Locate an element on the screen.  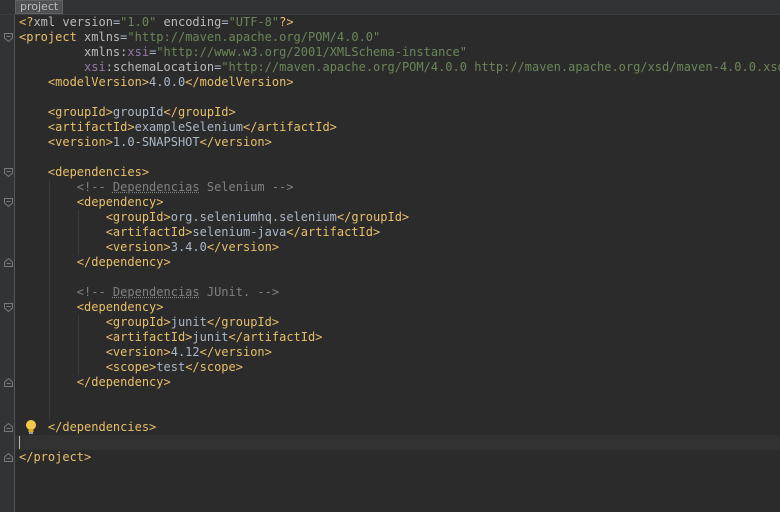
code-line: <version>1.0-SNAPSHOT</version> is located at coordinates (399, 142).